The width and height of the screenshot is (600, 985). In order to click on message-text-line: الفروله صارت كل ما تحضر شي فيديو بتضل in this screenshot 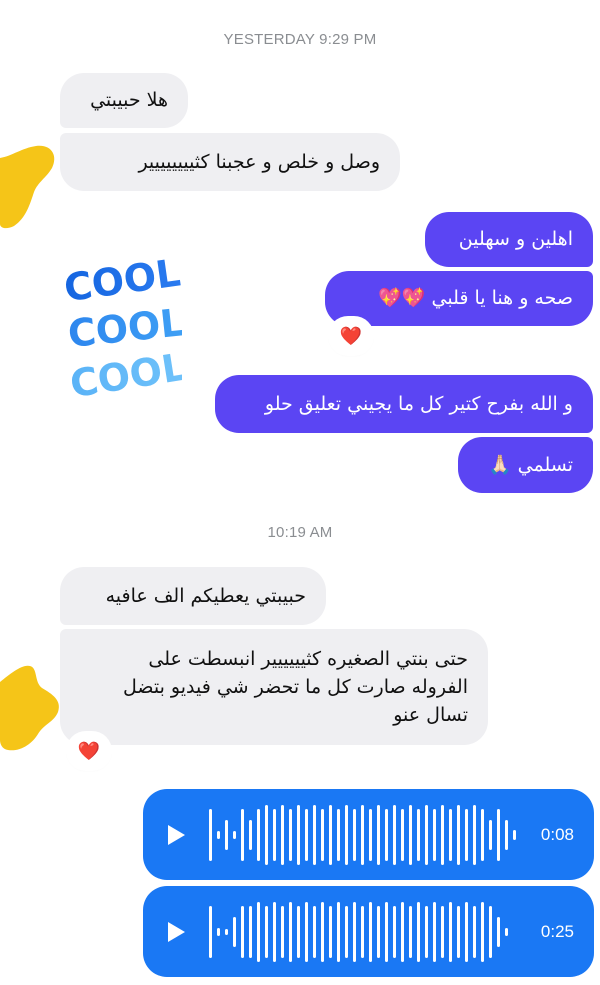, I will do `click(295, 687)`.